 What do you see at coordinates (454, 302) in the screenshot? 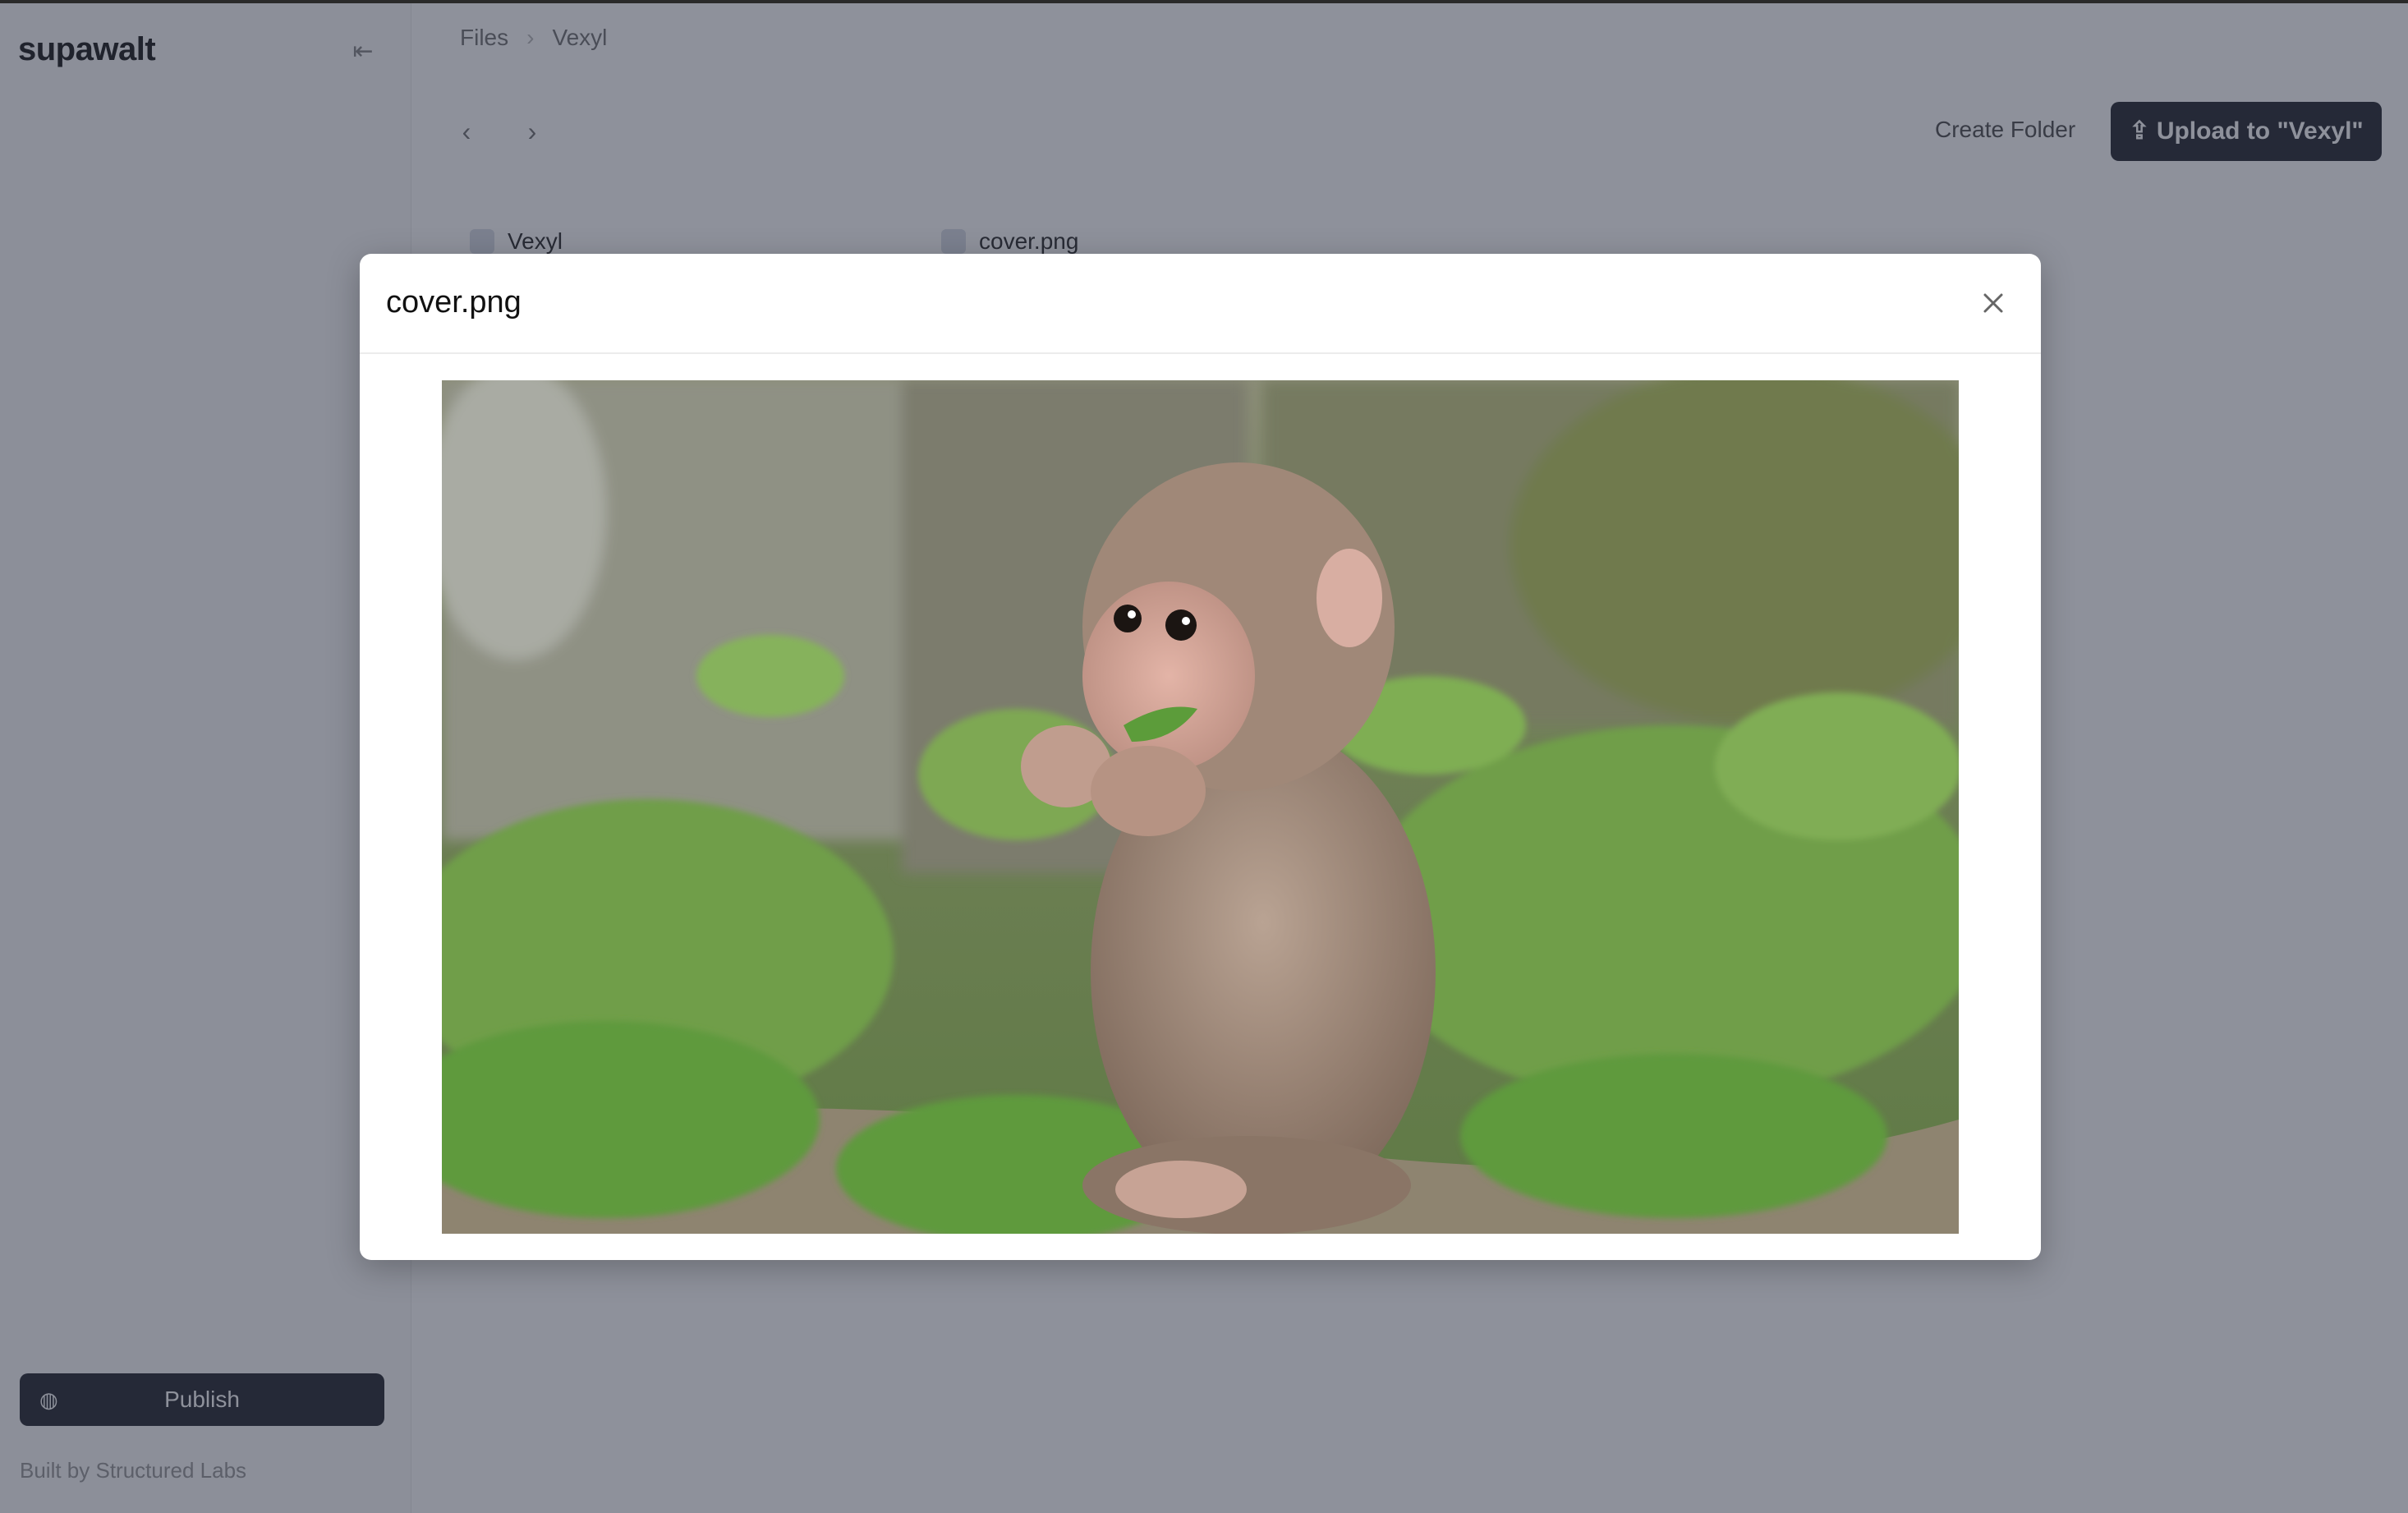
I see `modal-title: cover.png` at bounding box center [454, 302].